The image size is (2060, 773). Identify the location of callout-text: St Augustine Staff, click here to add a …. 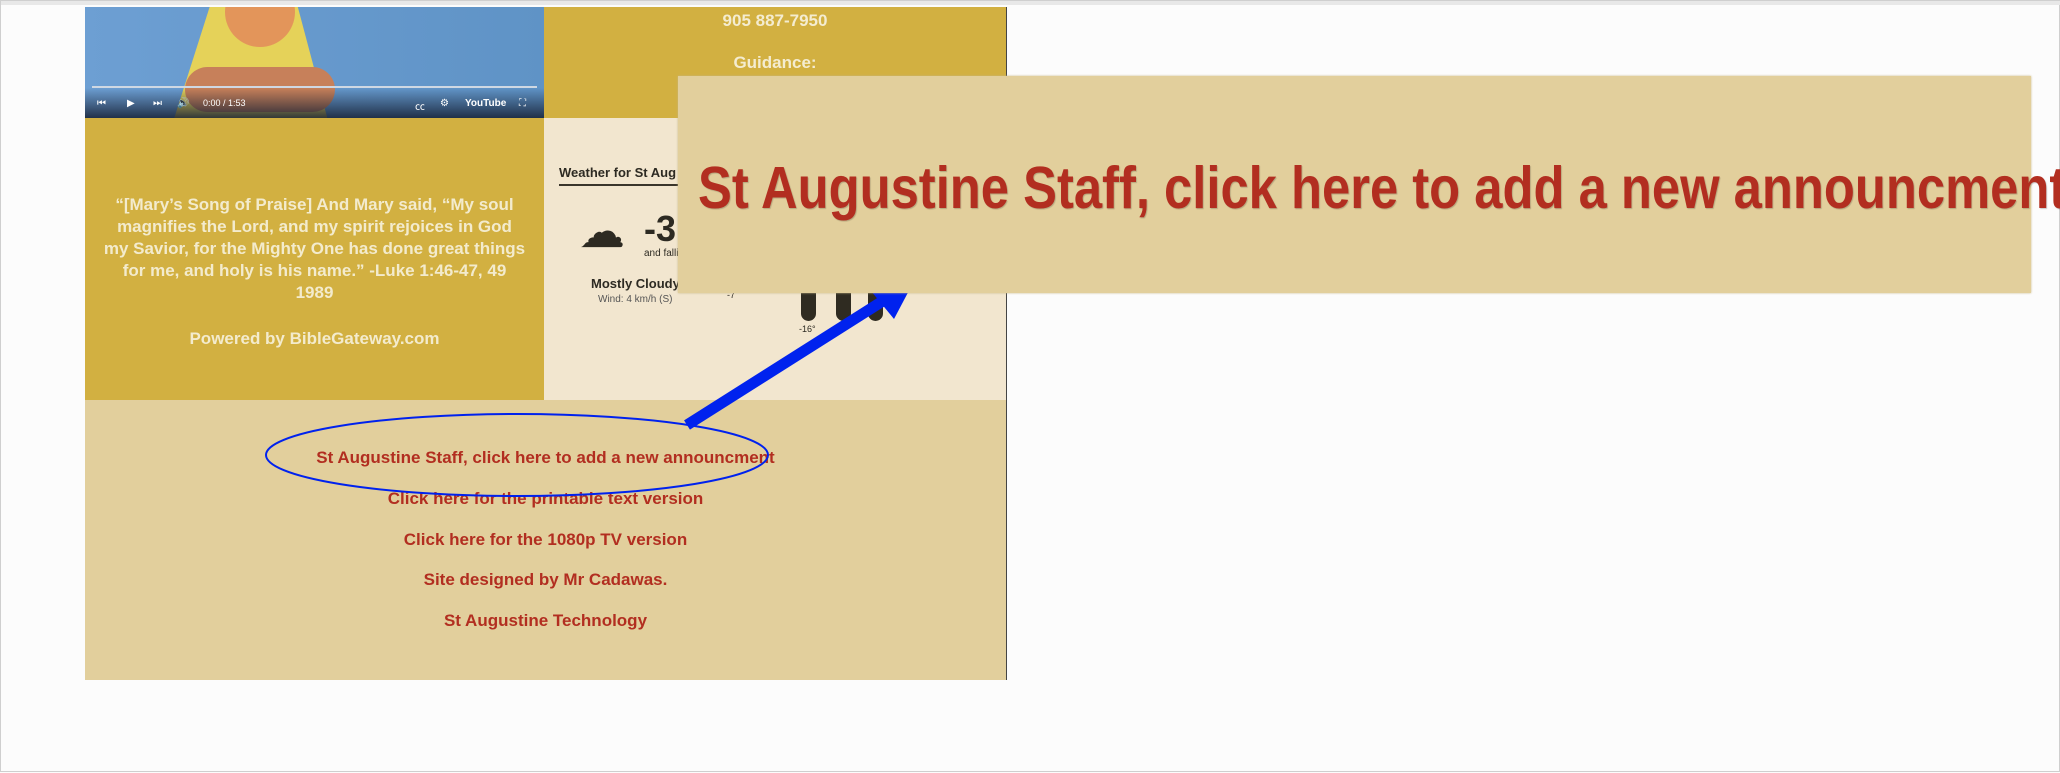
(1379, 188).